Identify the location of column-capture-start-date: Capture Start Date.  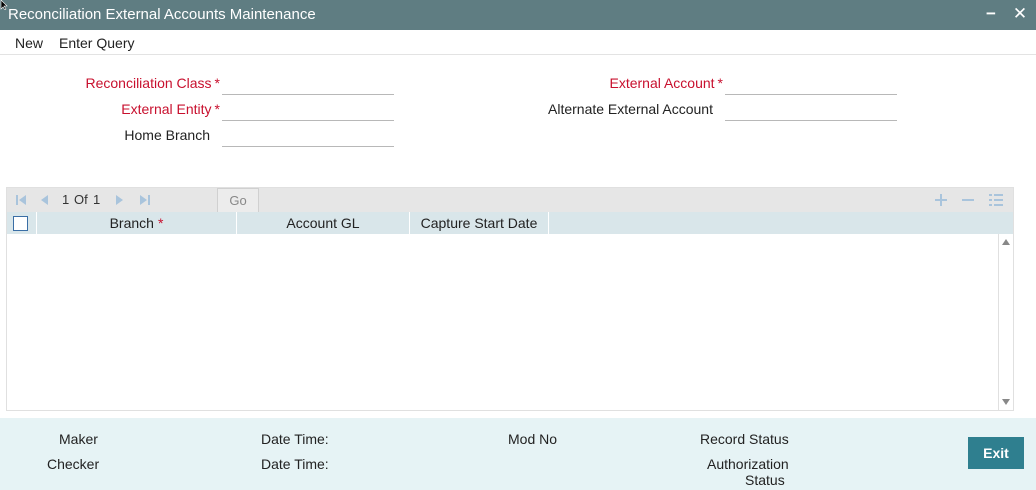
(479, 223).